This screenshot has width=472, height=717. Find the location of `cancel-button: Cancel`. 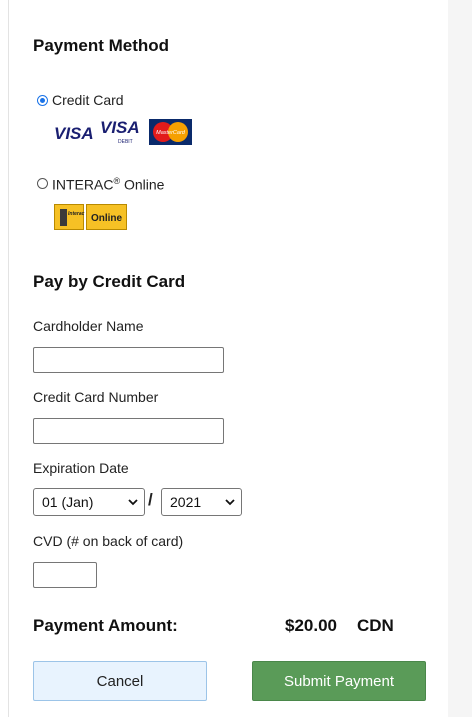

cancel-button: Cancel is located at coordinates (120, 681).